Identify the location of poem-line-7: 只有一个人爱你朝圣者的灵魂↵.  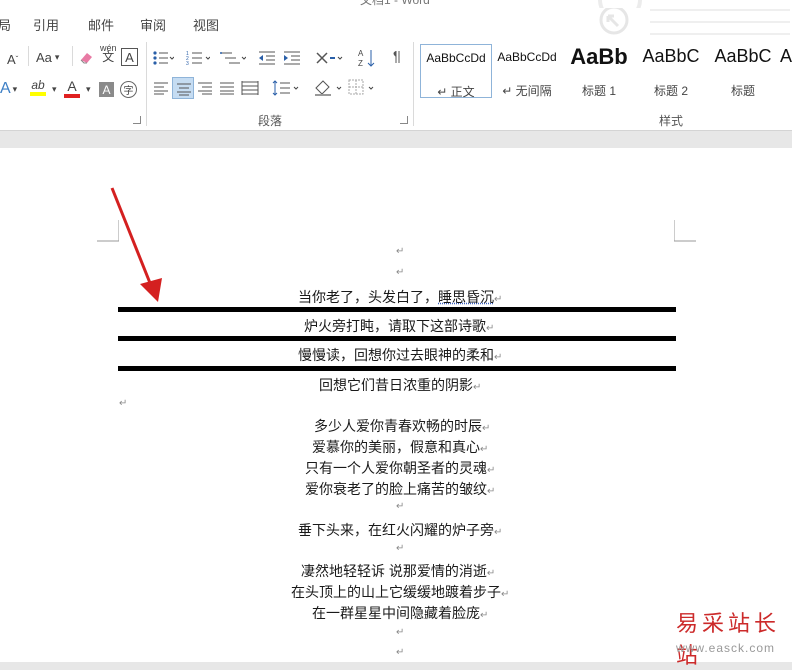
(400, 468).